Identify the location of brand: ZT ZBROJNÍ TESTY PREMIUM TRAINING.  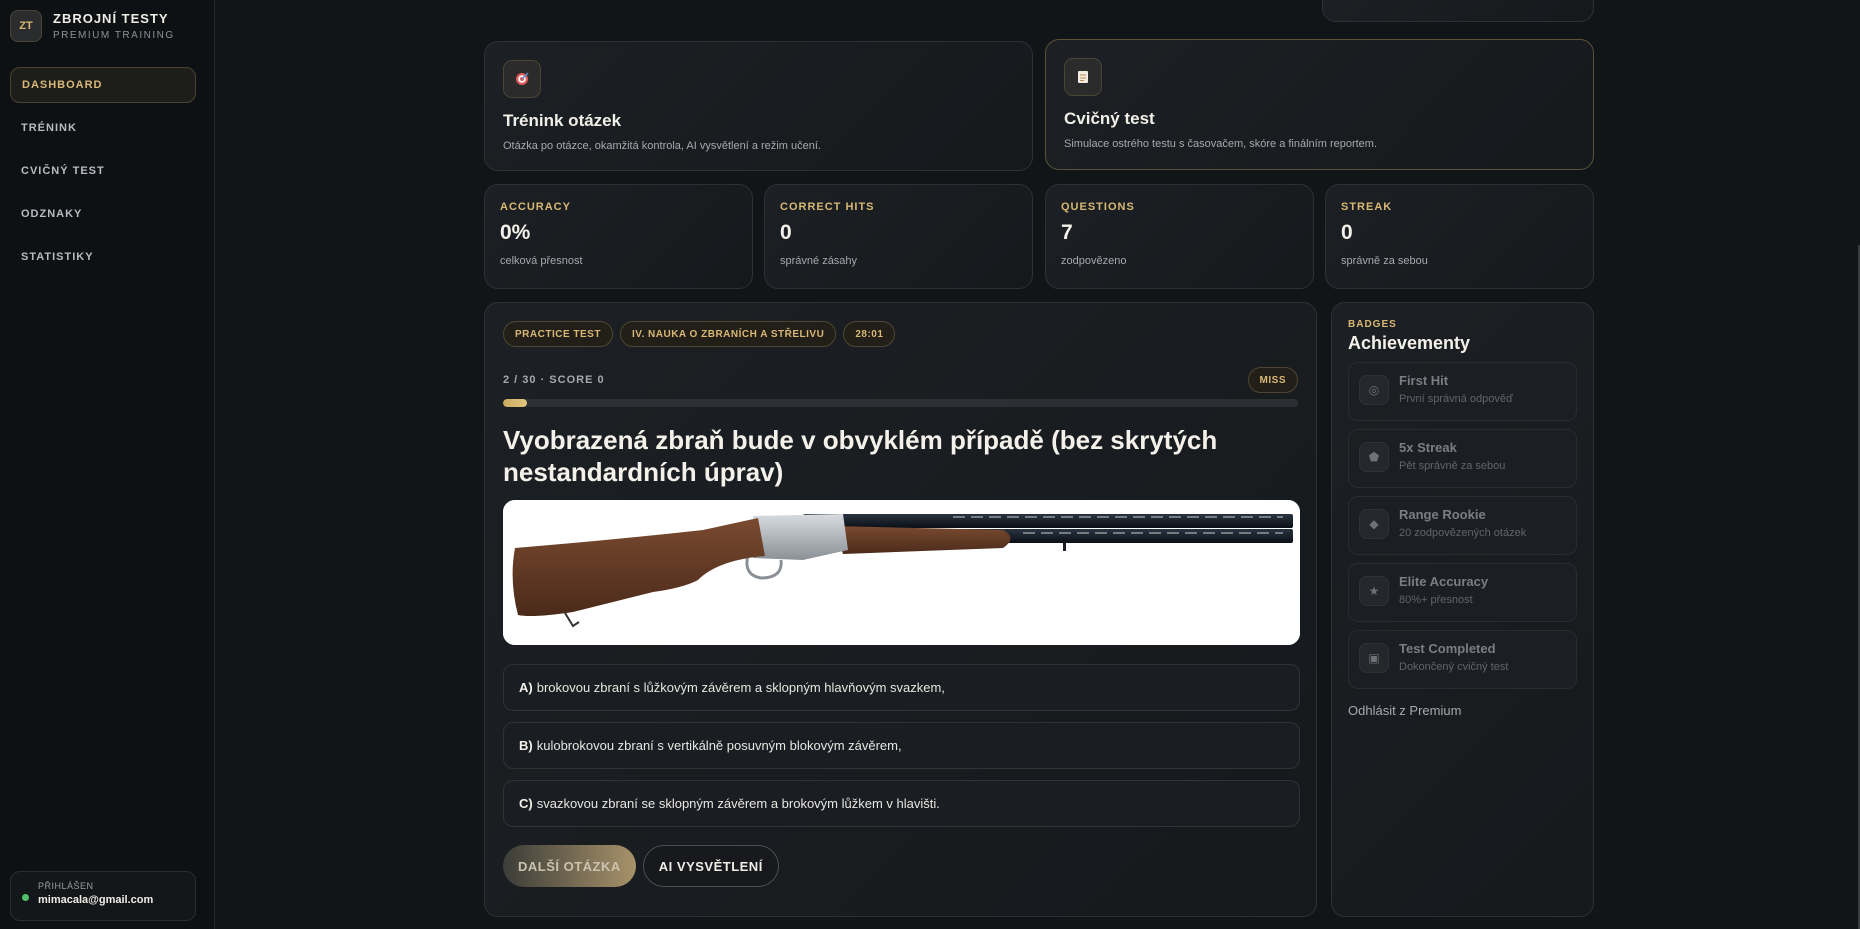
(92, 26).